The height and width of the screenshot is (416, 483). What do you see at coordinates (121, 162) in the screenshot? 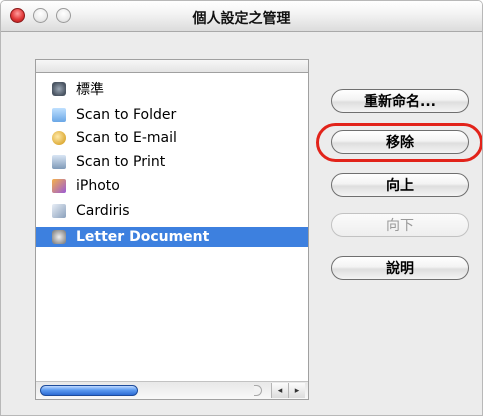
I see `list-item-label: Scan to Print` at bounding box center [121, 162].